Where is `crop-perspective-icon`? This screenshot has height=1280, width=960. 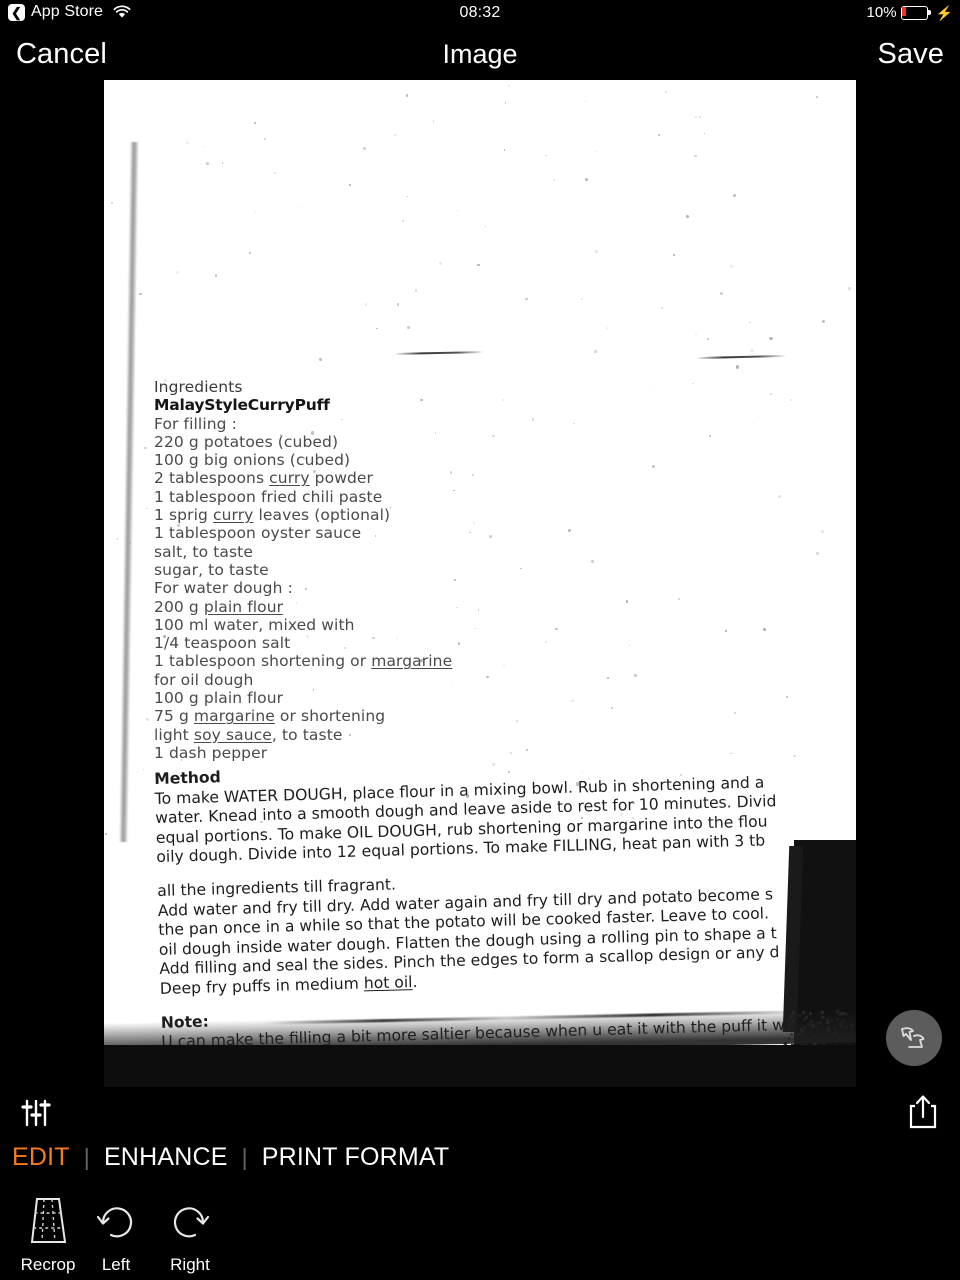 crop-perspective-icon is located at coordinates (913, 1037).